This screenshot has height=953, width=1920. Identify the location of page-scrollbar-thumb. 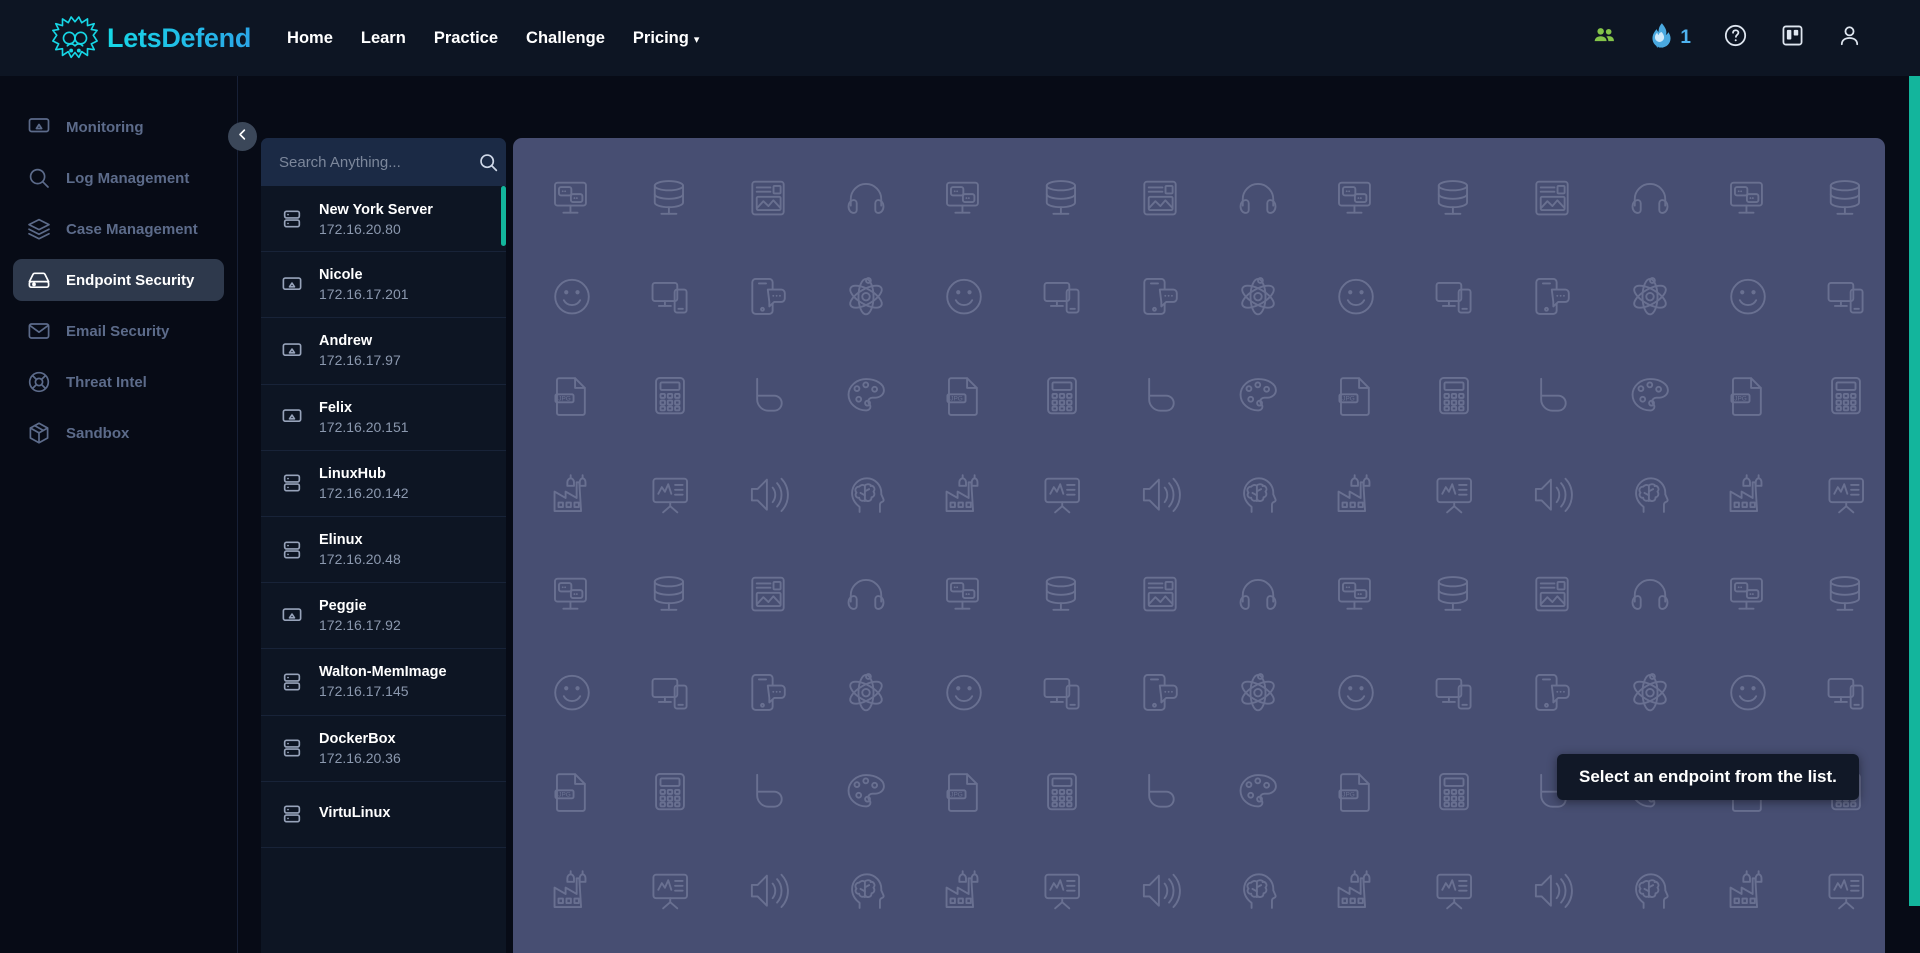
(1914, 491).